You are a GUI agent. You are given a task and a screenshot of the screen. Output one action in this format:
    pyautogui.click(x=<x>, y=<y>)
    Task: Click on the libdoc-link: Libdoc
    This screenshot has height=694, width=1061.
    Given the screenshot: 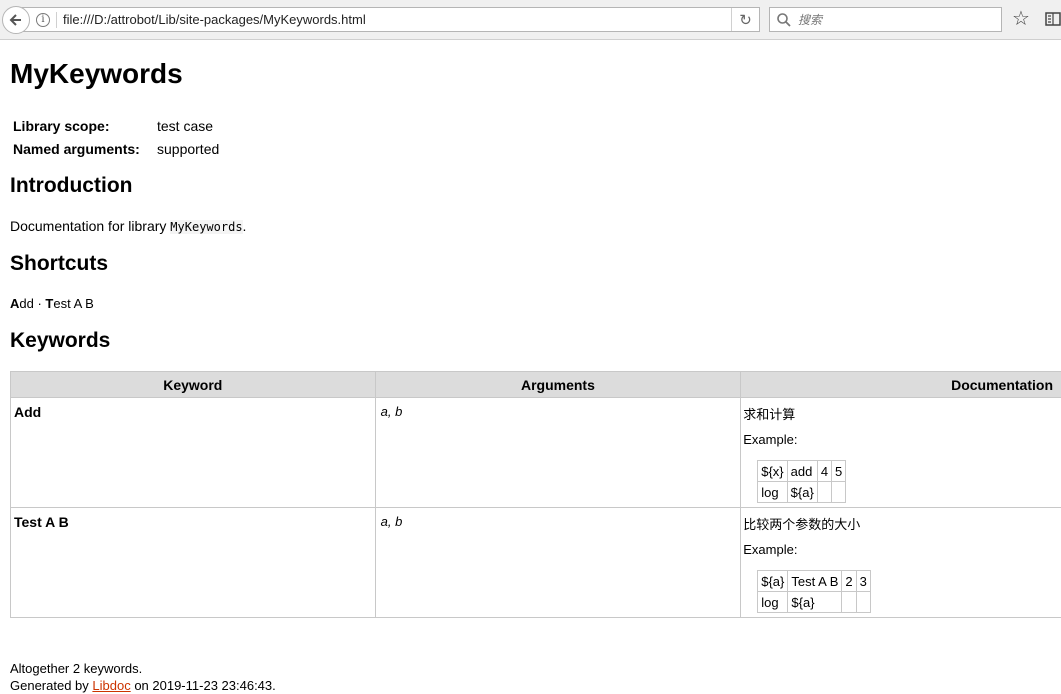 What is the action you would take?
    pyautogui.click(x=111, y=685)
    